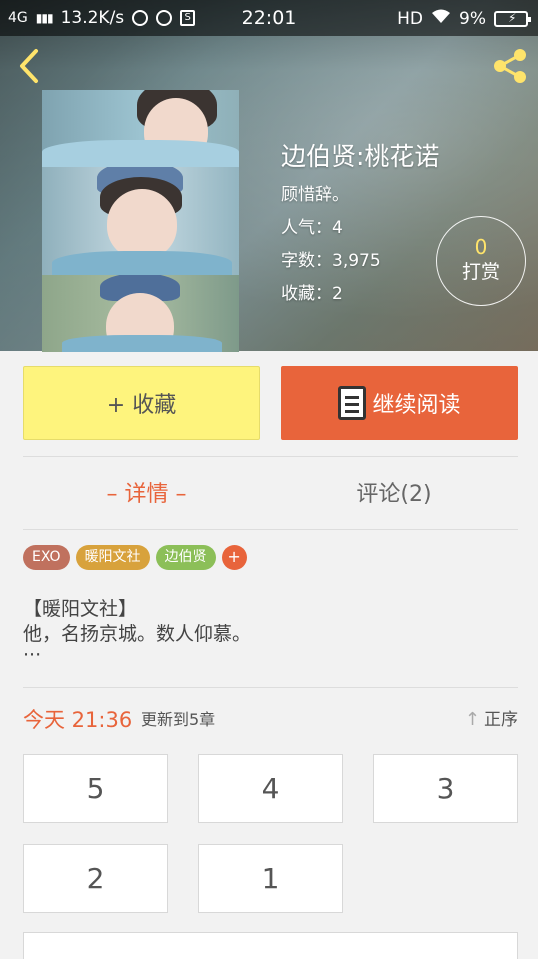 The width and height of the screenshot is (538, 959). What do you see at coordinates (141, 405) in the screenshot?
I see `add-favorite-label: + 收藏` at bounding box center [141, 405].